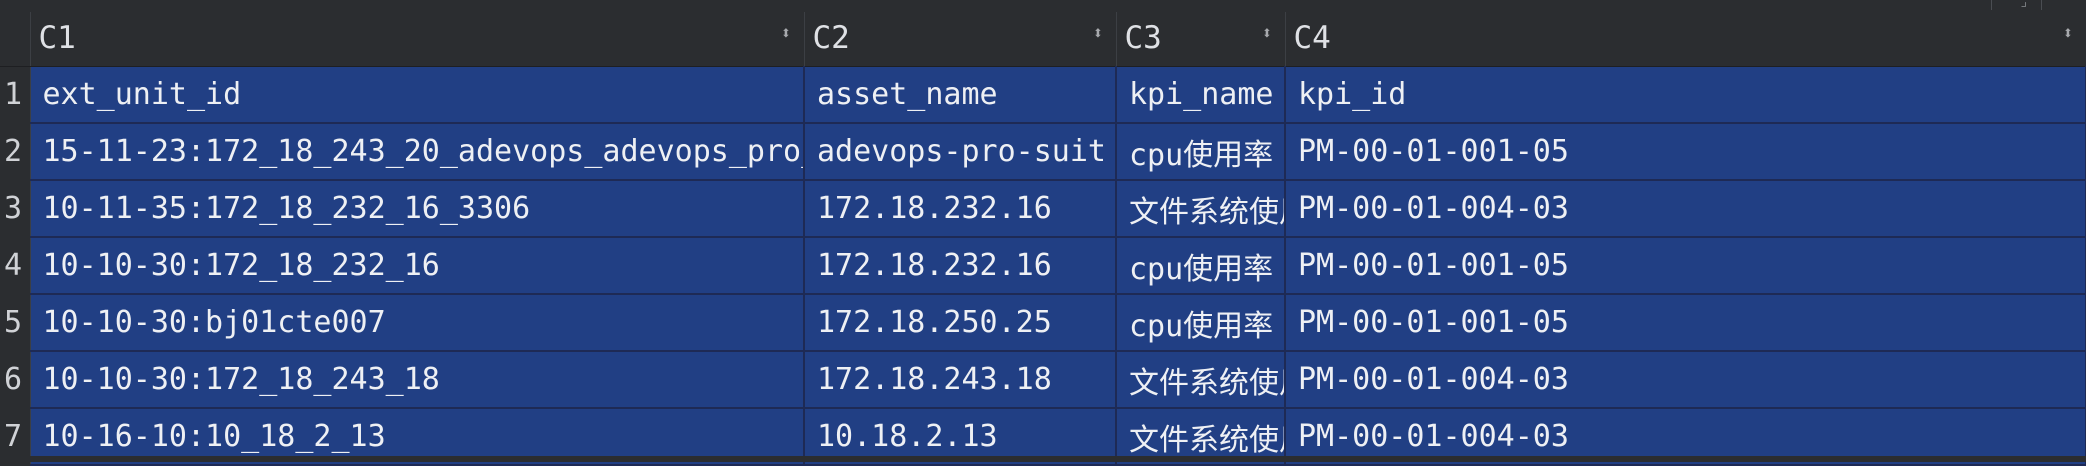 The width and height of the screenshot is (2086, 466). Describe the element at coordinates (15, 95) in the screenshot. I see `row-number: 1` at that location.